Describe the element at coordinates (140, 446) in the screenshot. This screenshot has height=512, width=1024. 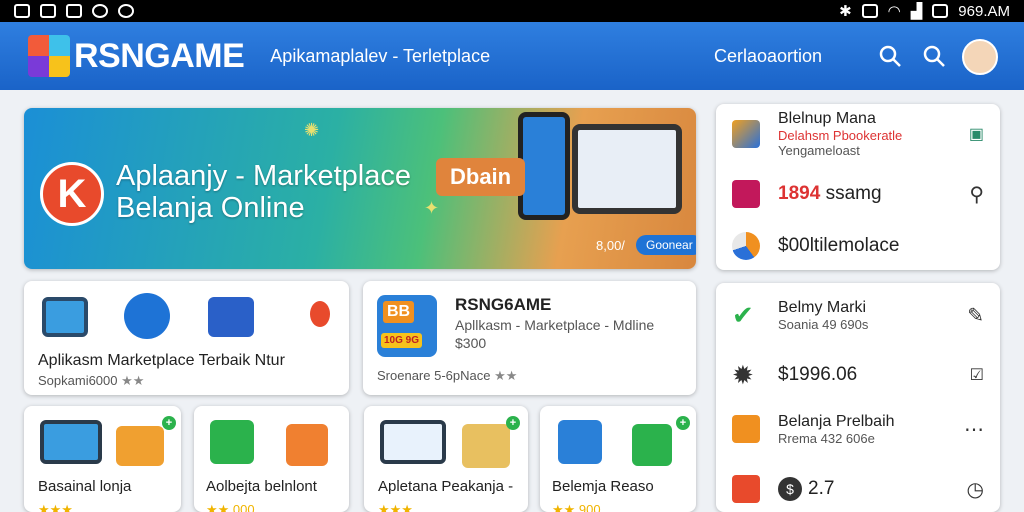
I see `truck-icon` at that location.